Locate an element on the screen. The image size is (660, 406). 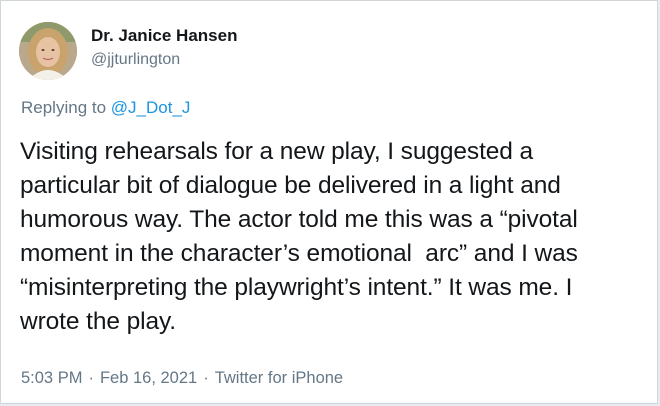
tweet-meta: 5:03 PM · Feb 16, 2021 · Twitter for iPhone is located at coordinates (182, 378).